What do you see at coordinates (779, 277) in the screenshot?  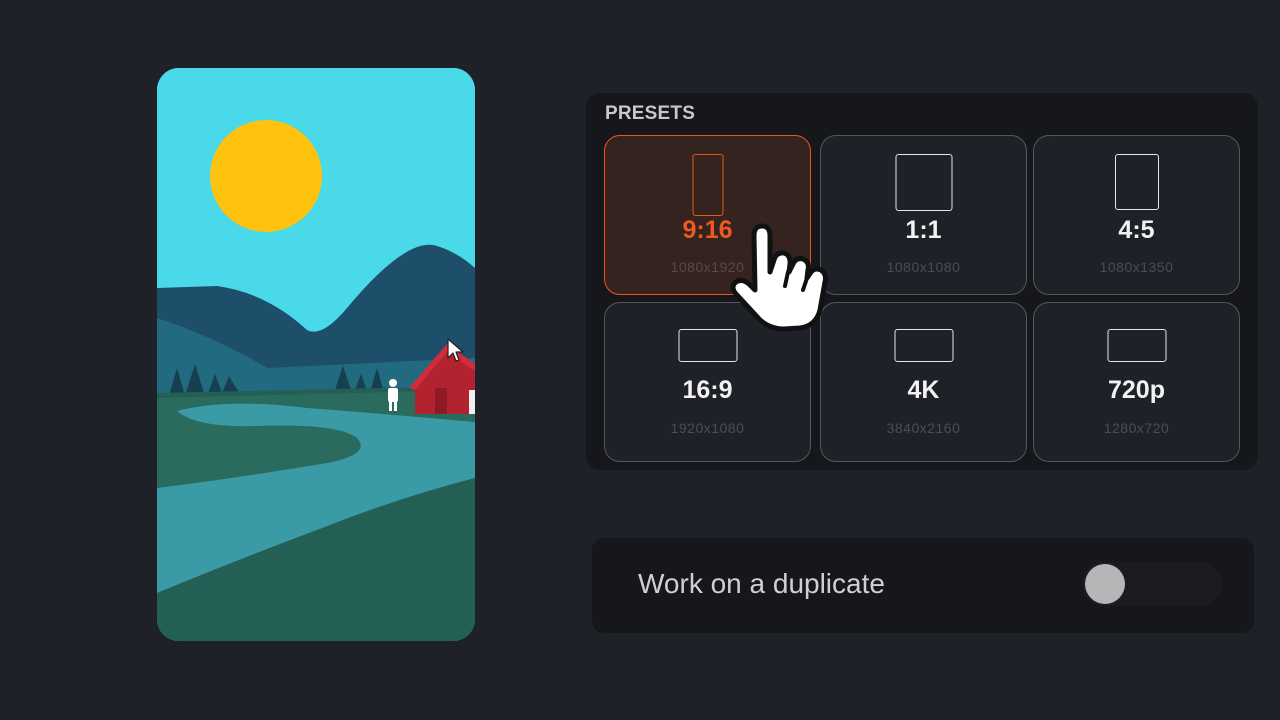 I see `hand-pointer-cursor-icon` at bounding box center [779, 277].